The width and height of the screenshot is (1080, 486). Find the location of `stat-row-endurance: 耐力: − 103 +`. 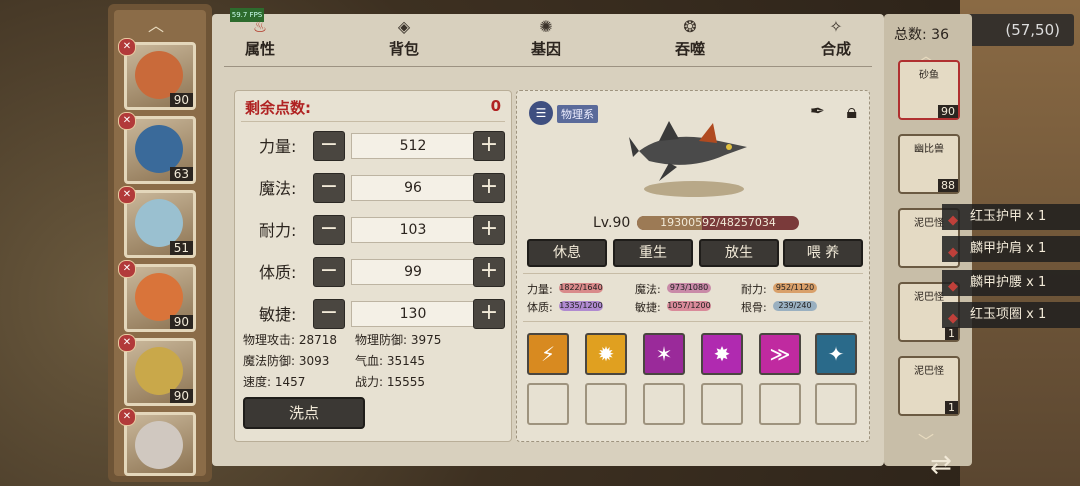

stat-row-endurance: 耐力: − 103 + is located at coordinates (373, 229).